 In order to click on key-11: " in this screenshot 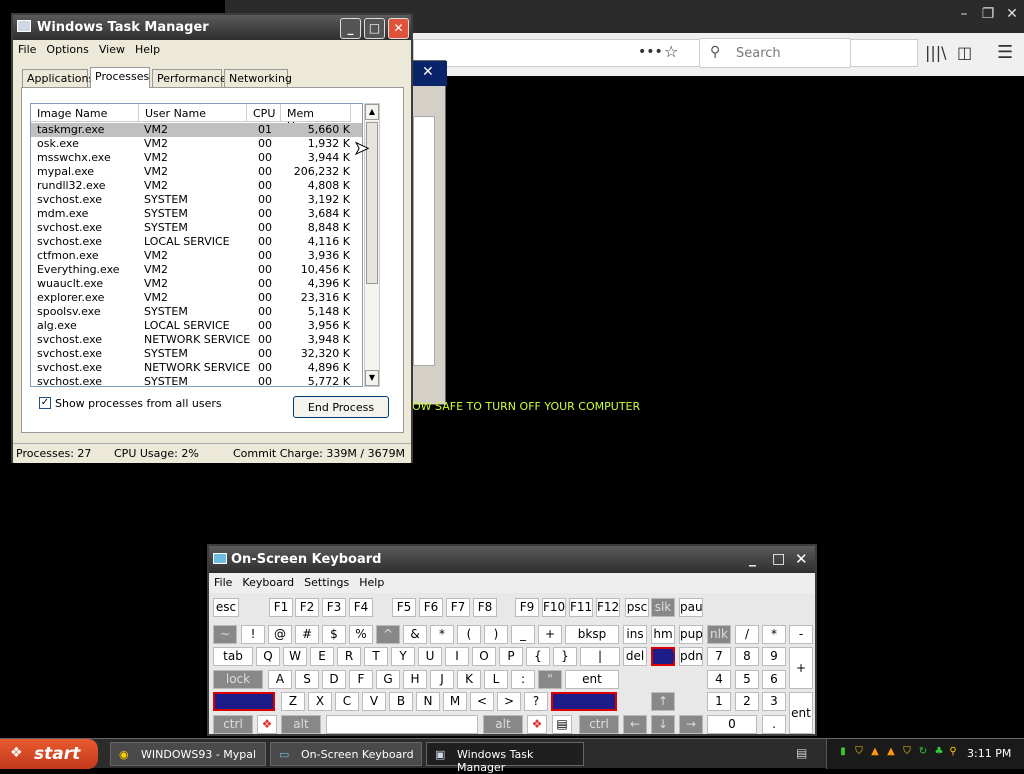, I will do `click(550, 679)`.